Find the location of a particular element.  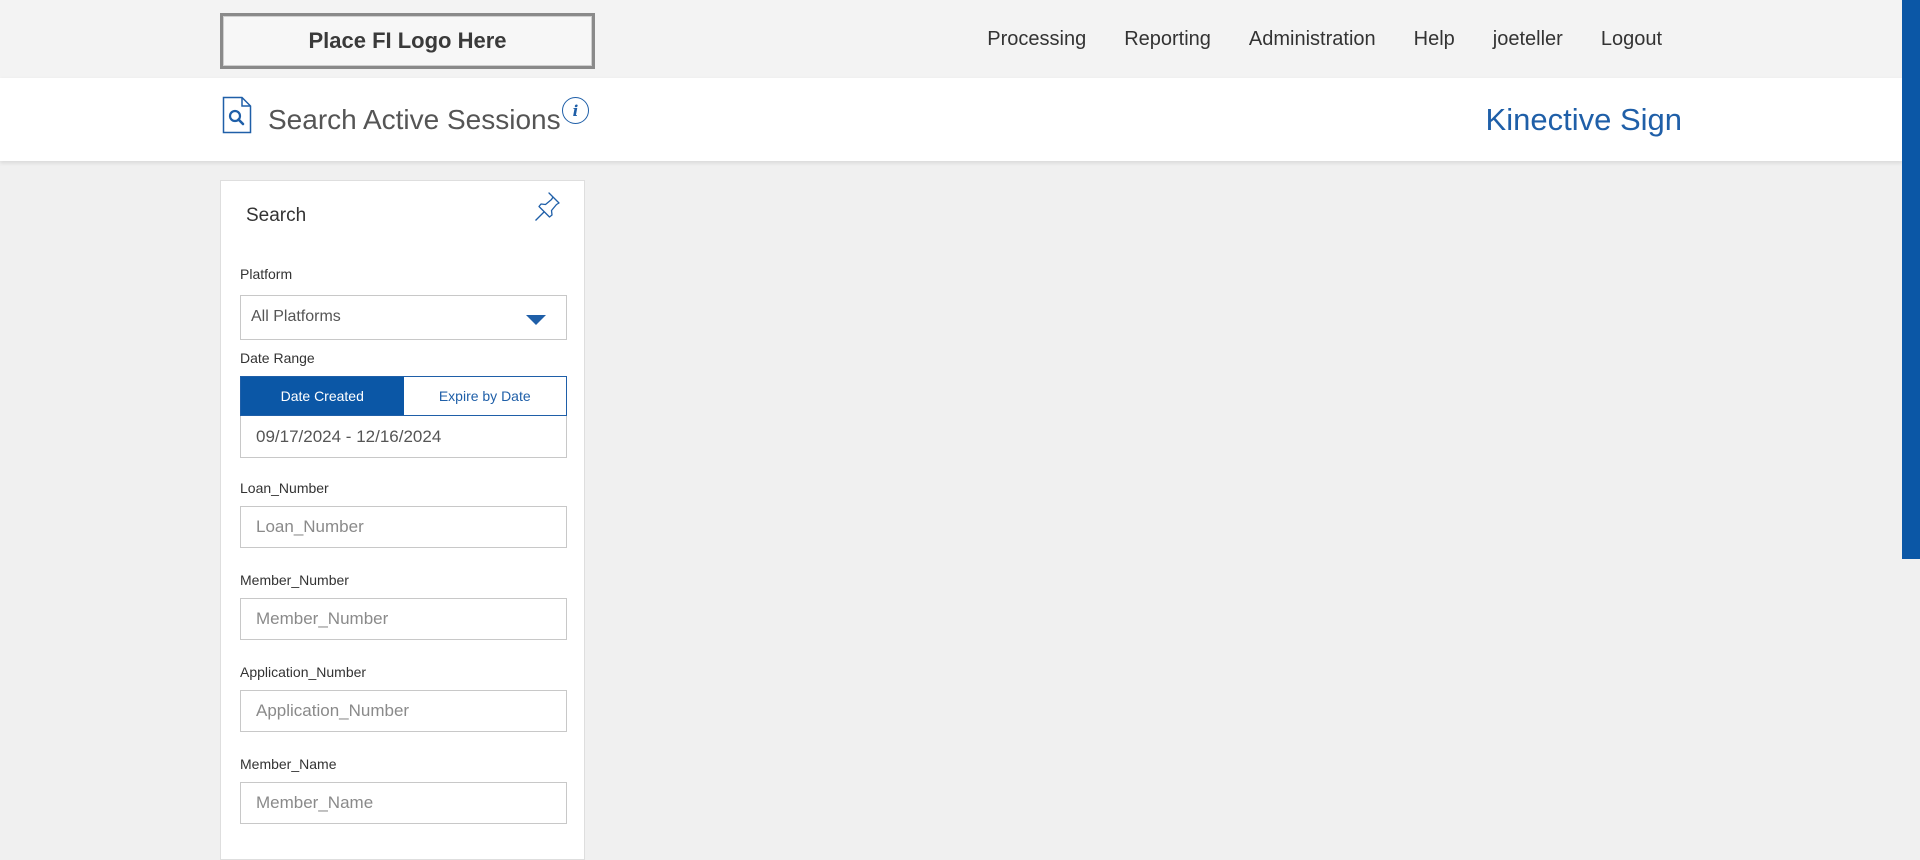

search-panel-title: Search is located at coordinates (276, 215).